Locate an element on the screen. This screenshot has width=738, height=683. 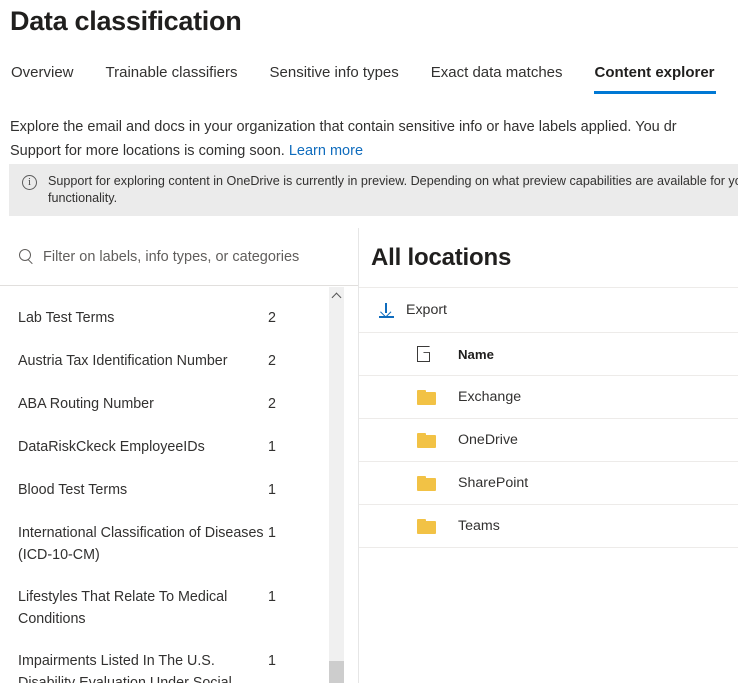
tab-trainable-classifiers: Trainable classifiers is located at coordinates (172, 79).